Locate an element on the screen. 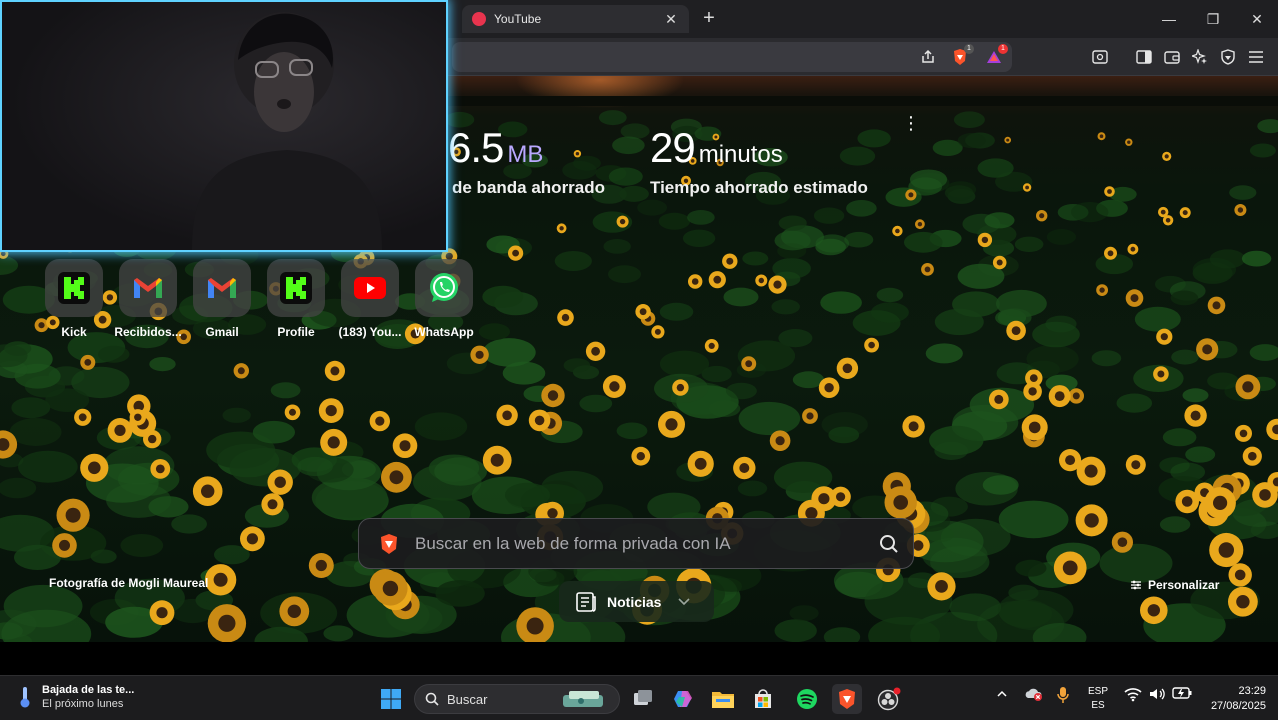 The image size is (1278, 720). battery-icon is located at coordinates (1182, 694).